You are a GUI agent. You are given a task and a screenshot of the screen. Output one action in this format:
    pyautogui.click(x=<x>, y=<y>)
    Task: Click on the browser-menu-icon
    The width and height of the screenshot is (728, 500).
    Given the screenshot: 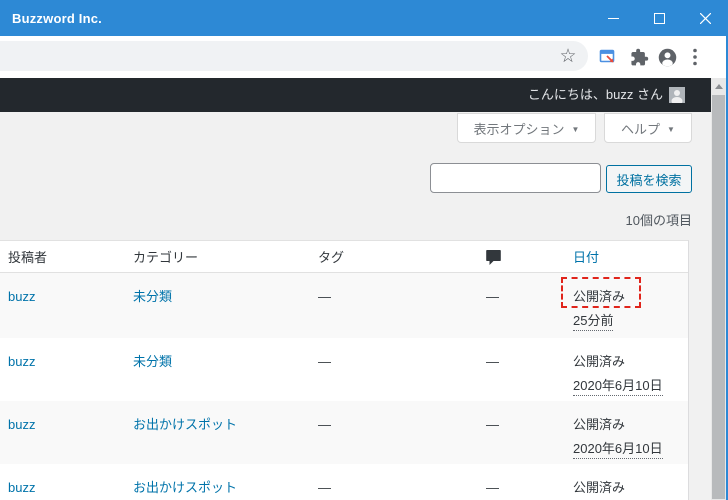 What is the action you would take?
    pyautogui.click(x=695, y=57)
    